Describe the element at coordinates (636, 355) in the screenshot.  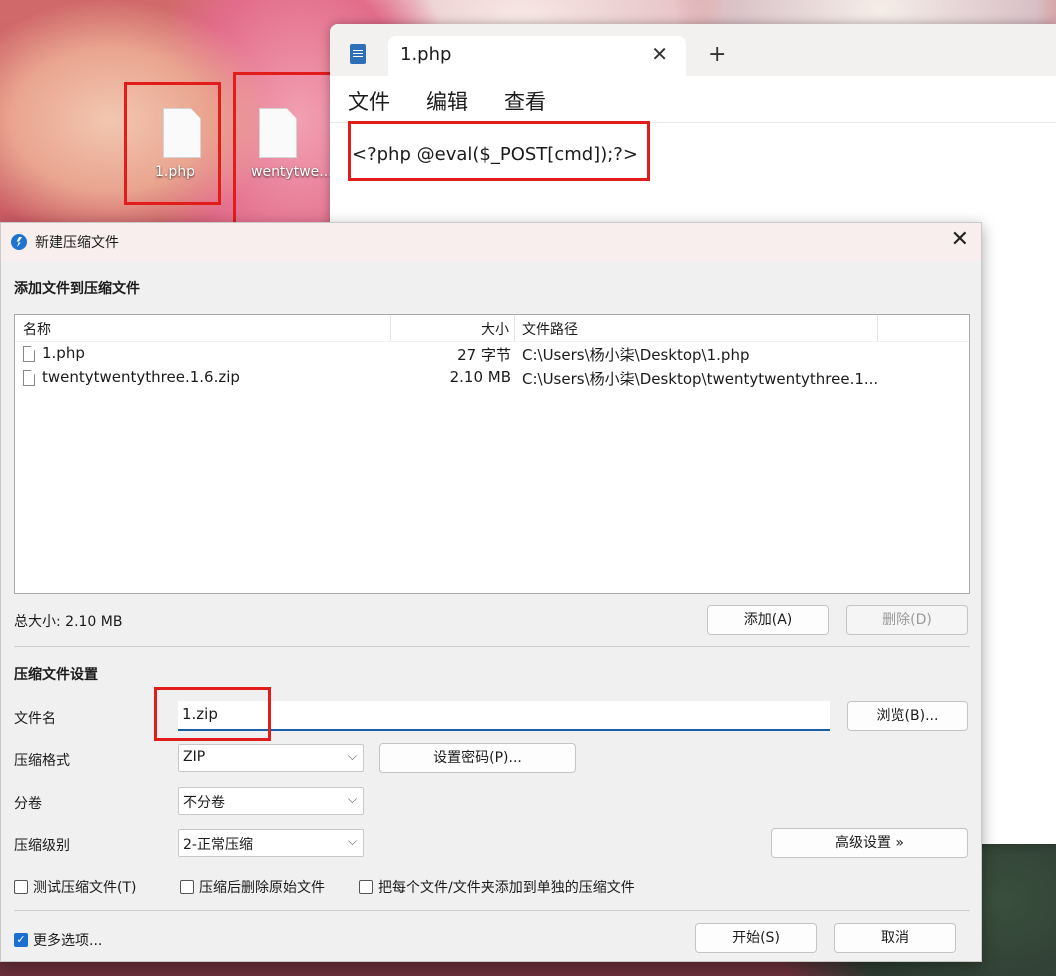
I see `file-path: C:\Users\杨小柒\Desktop\1.php` at that location.